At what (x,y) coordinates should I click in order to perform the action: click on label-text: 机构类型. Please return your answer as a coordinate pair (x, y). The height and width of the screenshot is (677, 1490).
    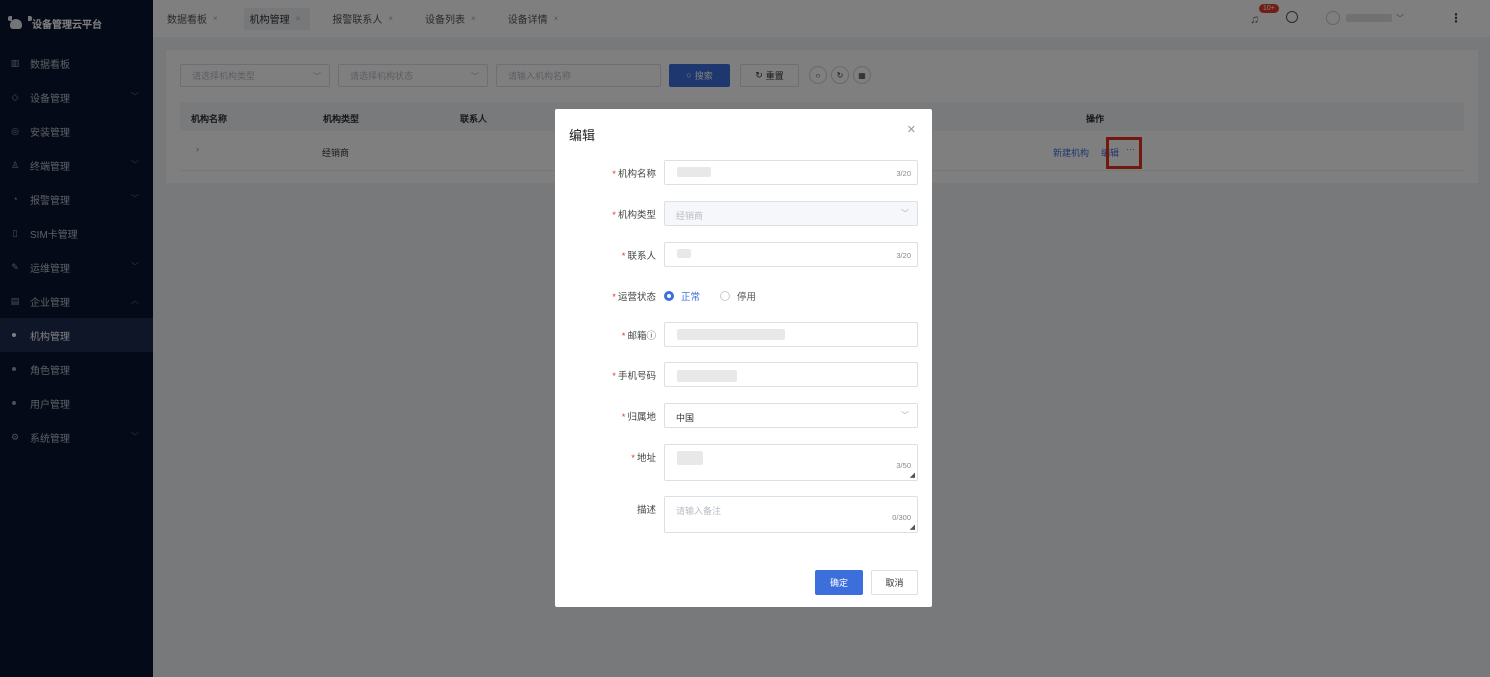
    Looking at the image, I should click on (636, 215).